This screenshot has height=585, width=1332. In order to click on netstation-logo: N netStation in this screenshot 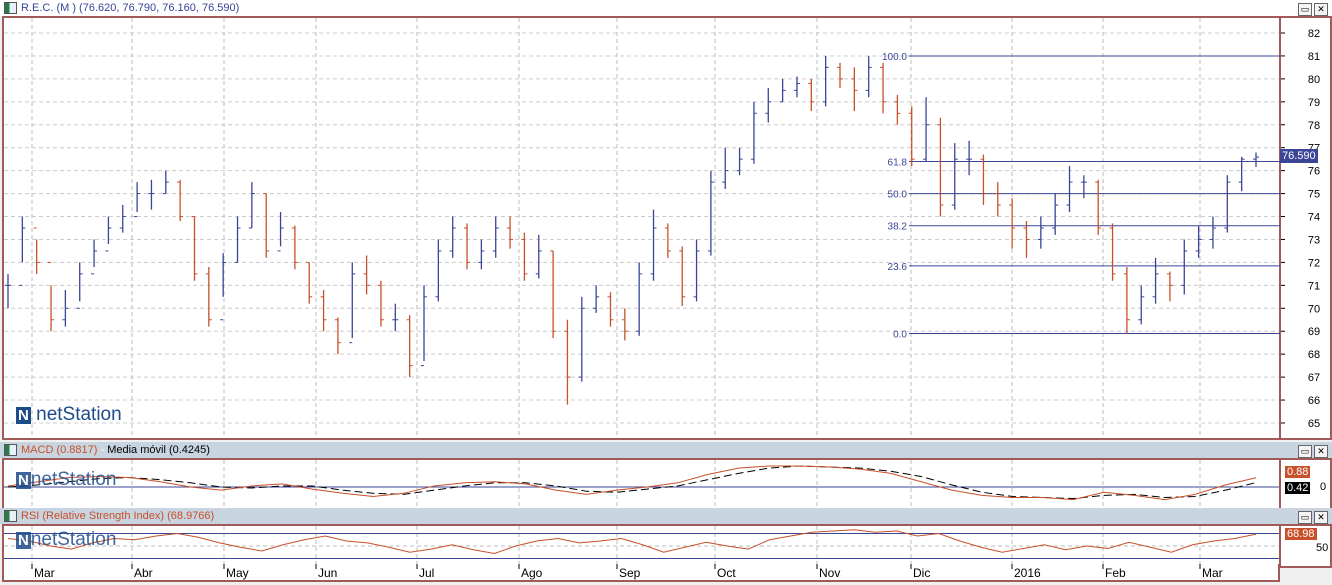, I will do `click(69, 414)`.